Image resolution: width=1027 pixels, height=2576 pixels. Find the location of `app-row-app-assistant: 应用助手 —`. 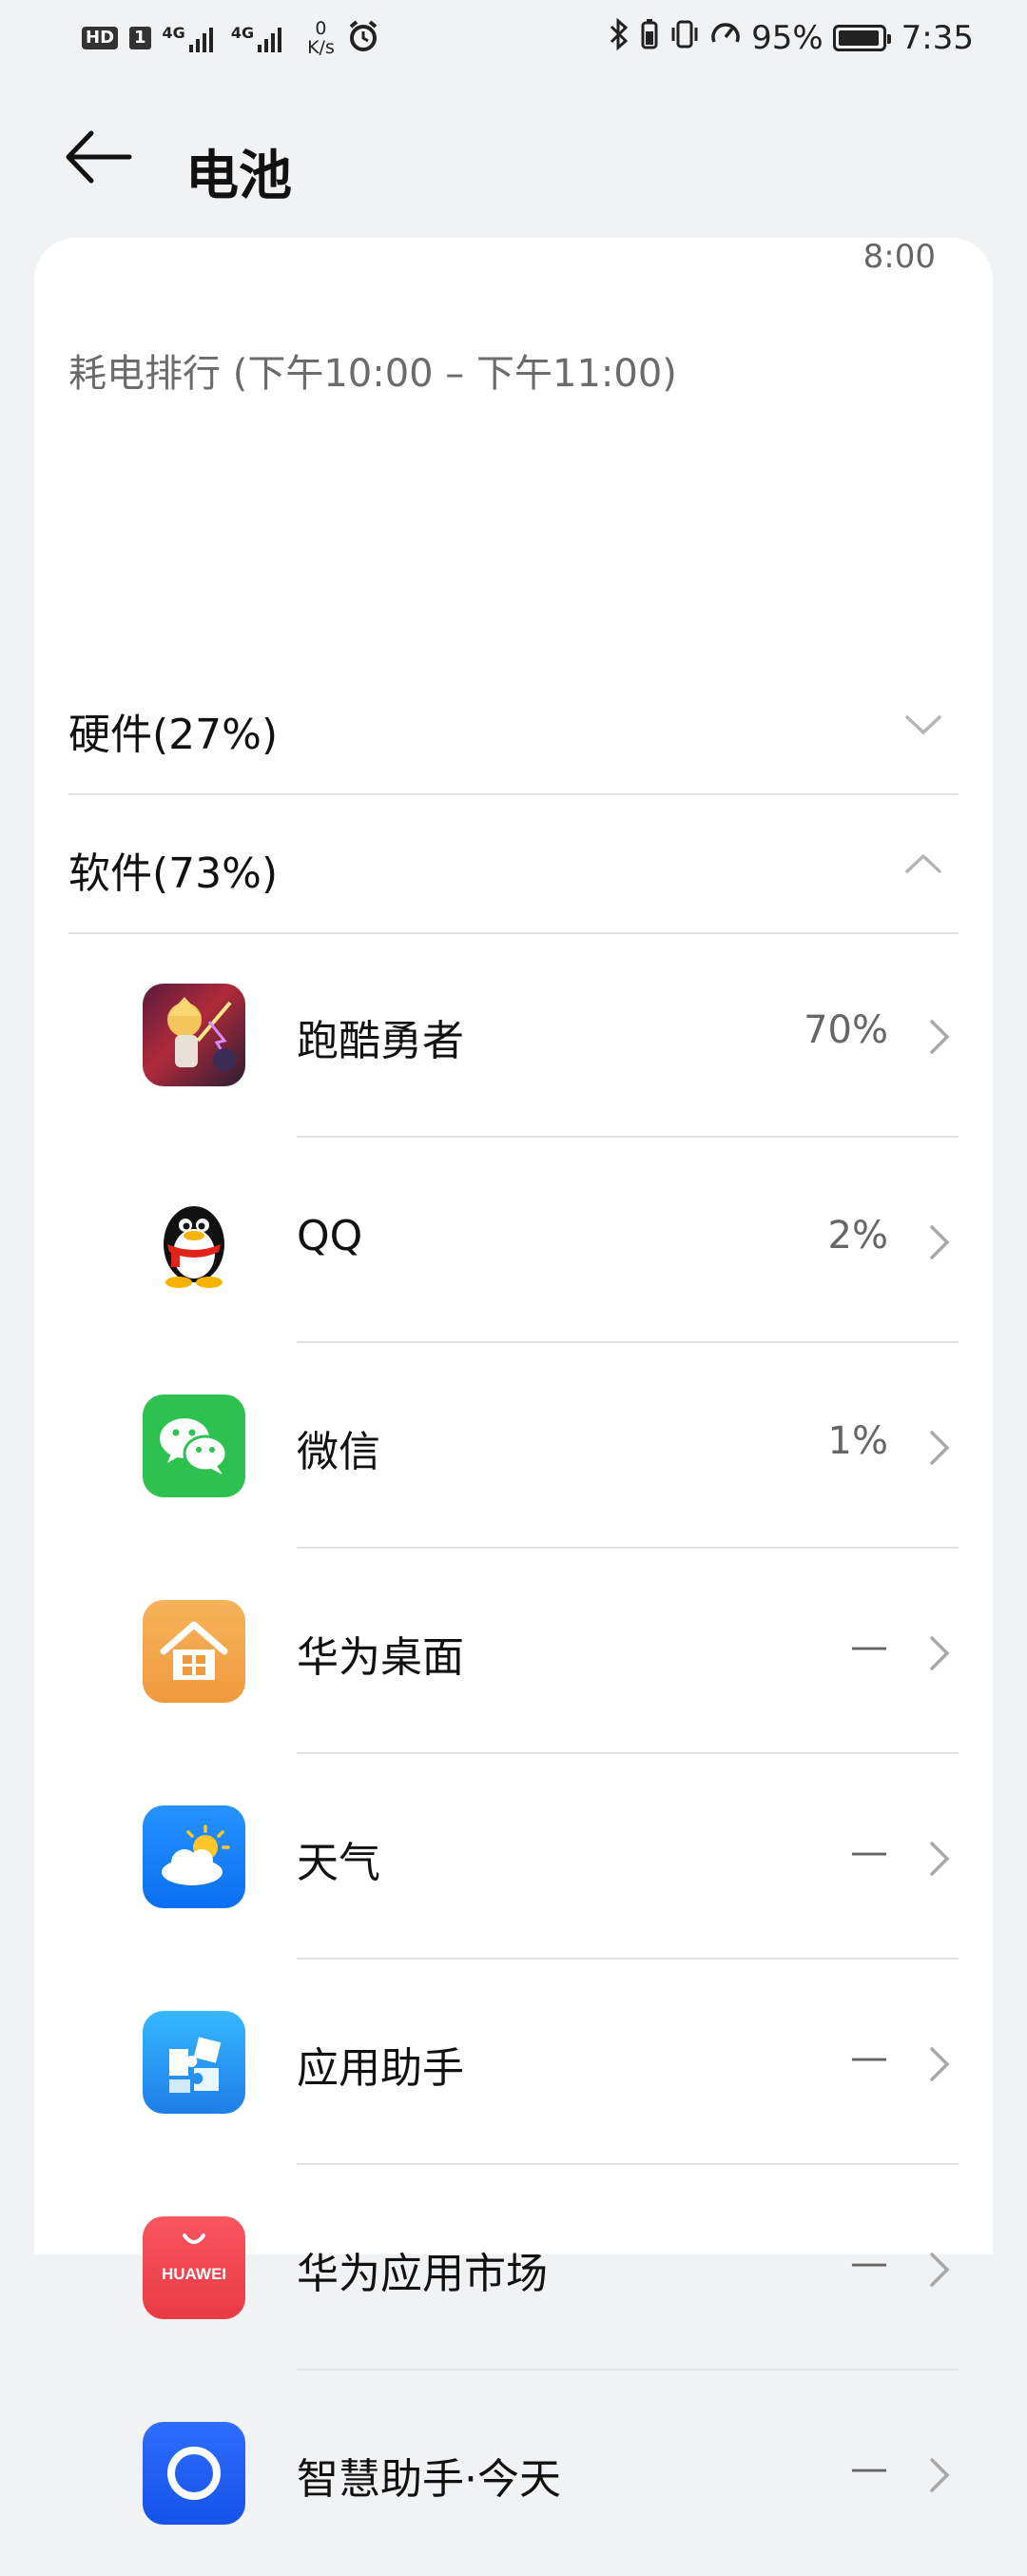

app-row-app-assistant: 应用助手 — is located at coordinates (513, 2062).